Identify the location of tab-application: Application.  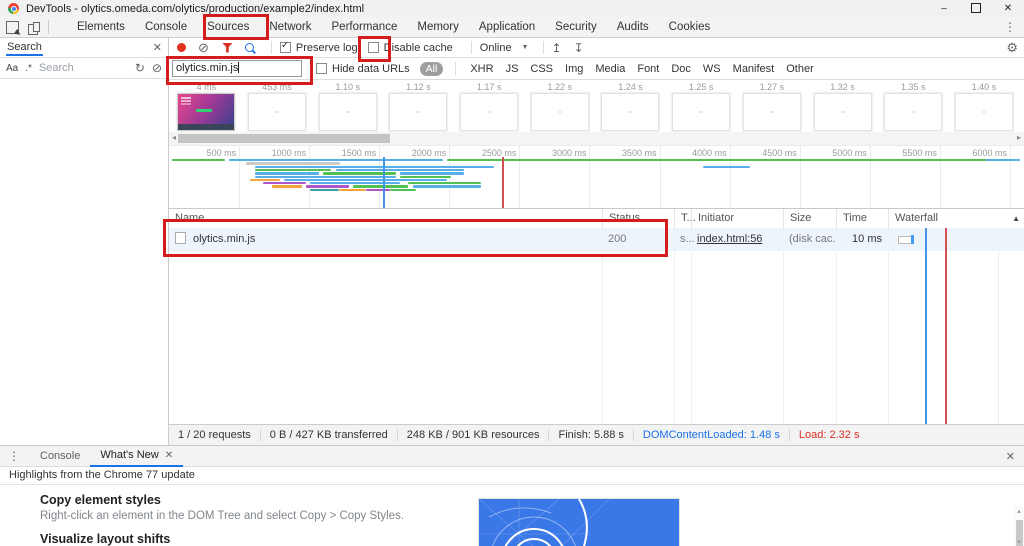
(507, 27).